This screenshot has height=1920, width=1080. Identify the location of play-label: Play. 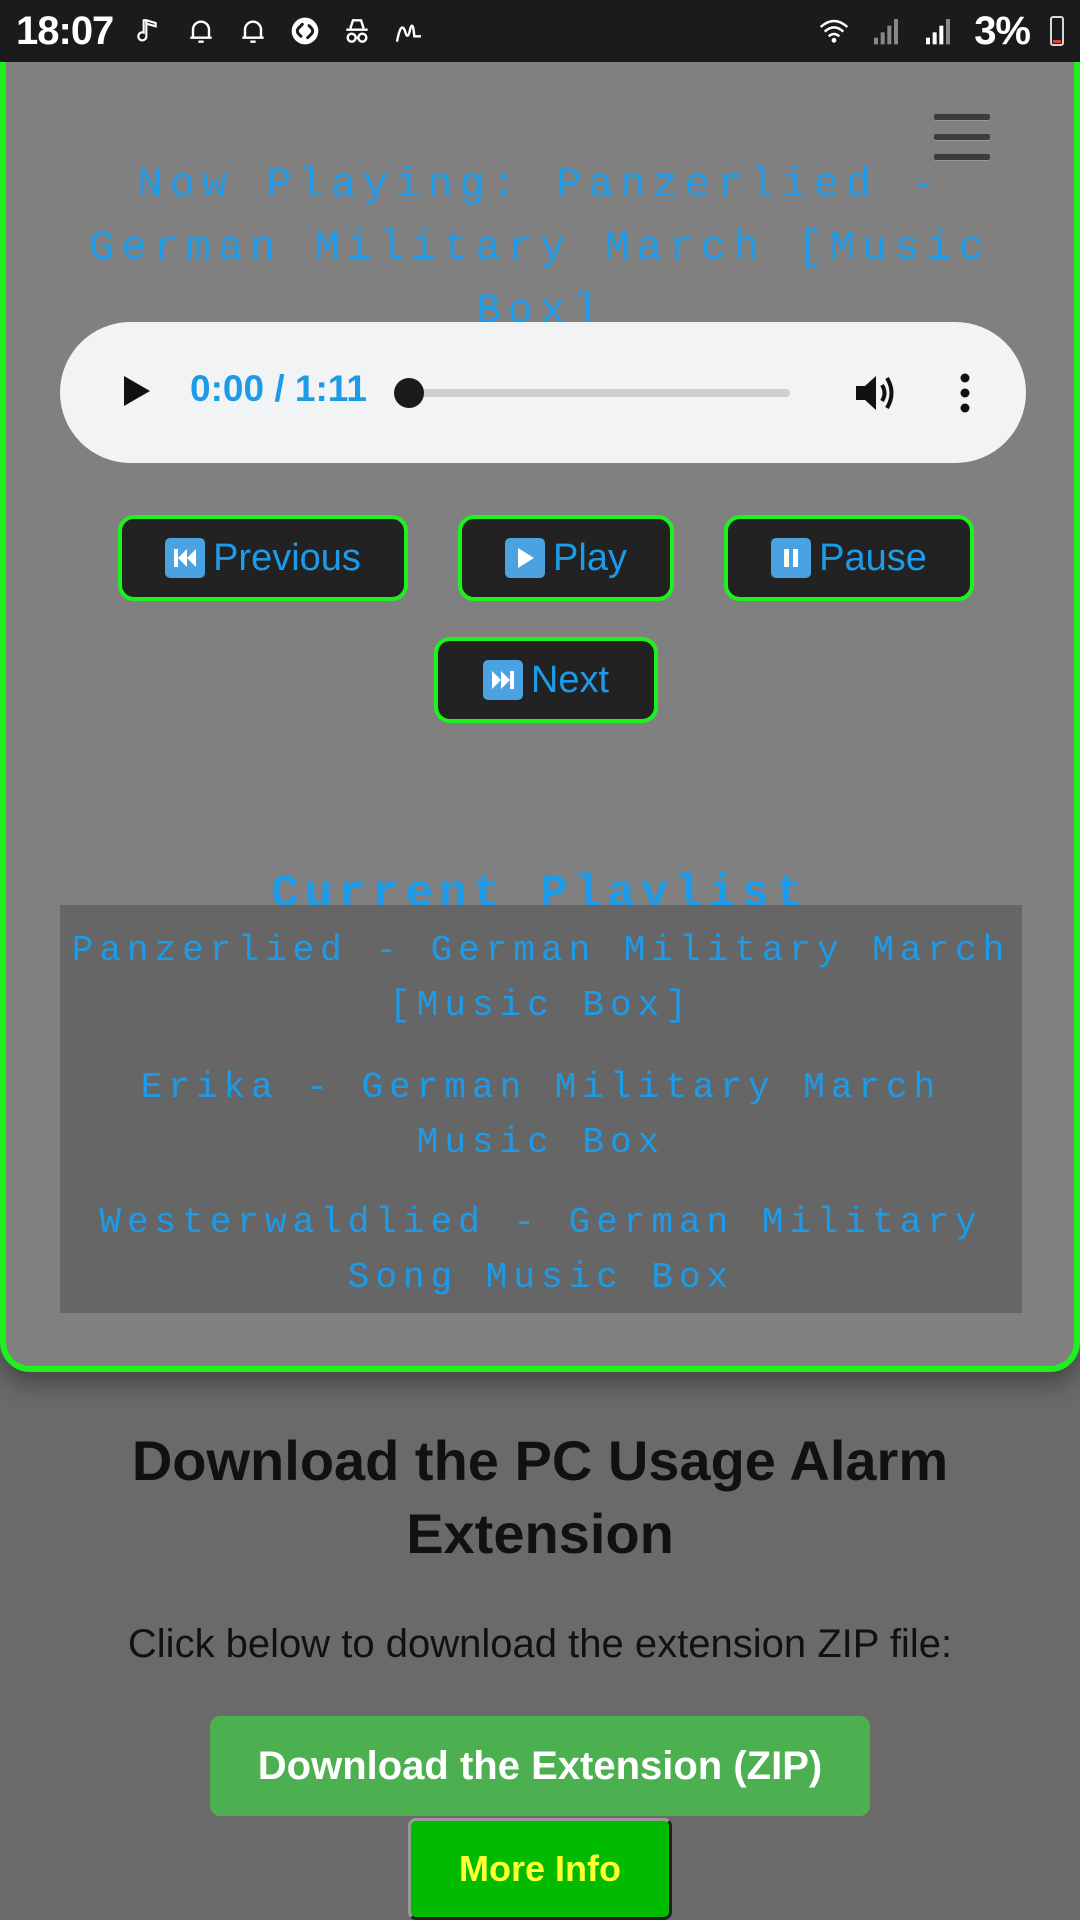
(590, 557).